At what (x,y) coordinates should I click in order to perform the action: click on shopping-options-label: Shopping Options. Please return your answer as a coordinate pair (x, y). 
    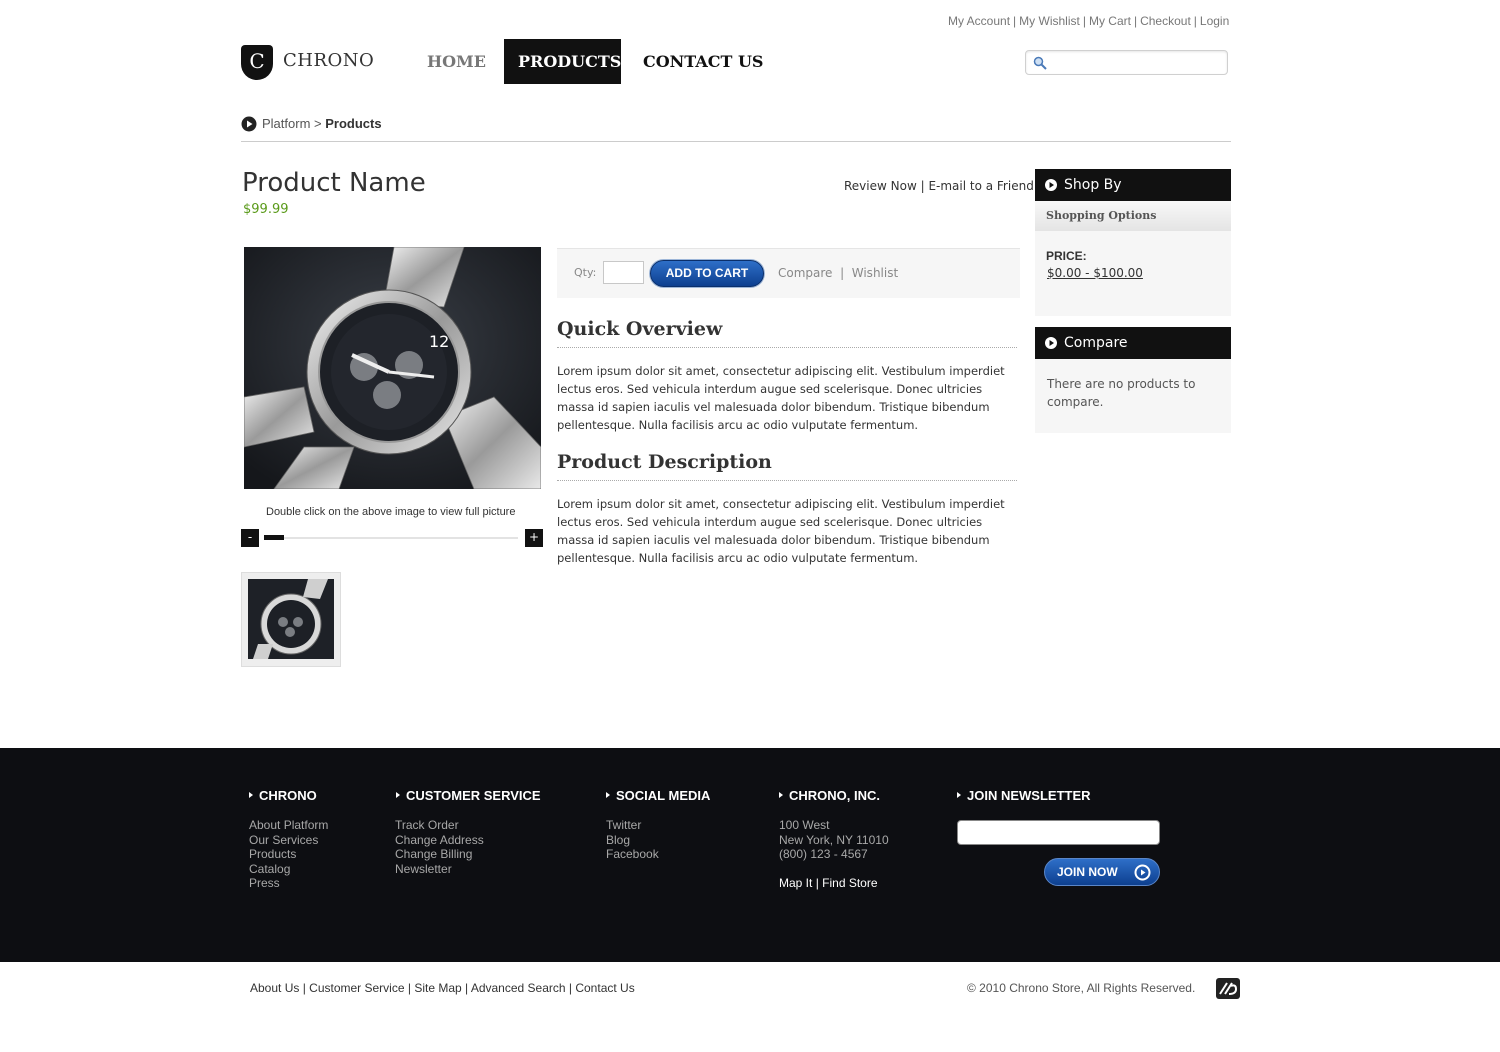
    Looking at the image, I should click on (1133, 216).